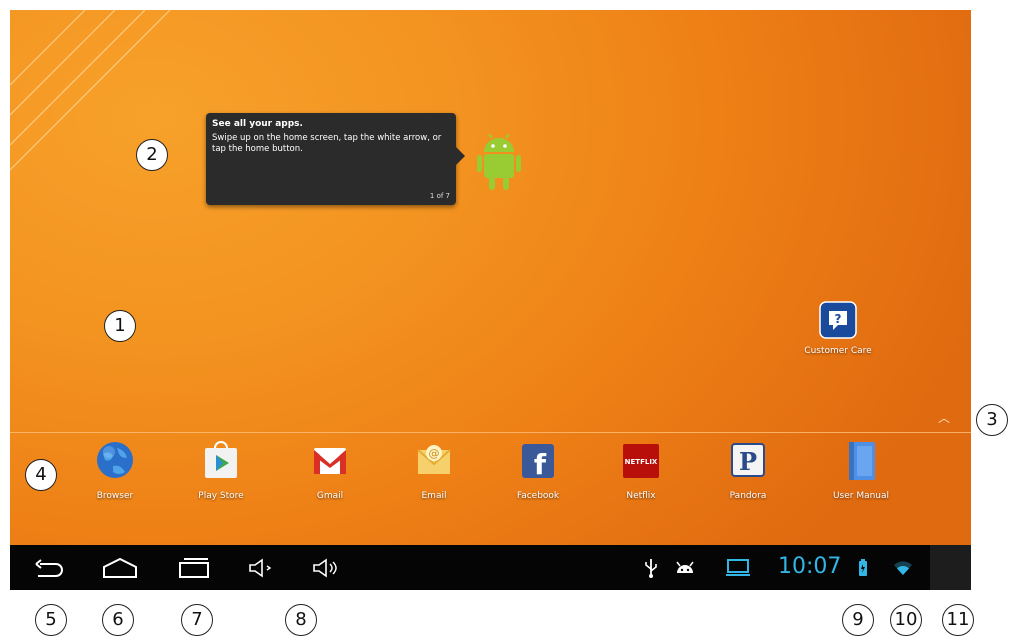 The image size is (1014, 639). What do you see at coordinates (861, 496) in the screenshot?
I see `dock-app-label: User Manual` at bounding box center [861, 496].